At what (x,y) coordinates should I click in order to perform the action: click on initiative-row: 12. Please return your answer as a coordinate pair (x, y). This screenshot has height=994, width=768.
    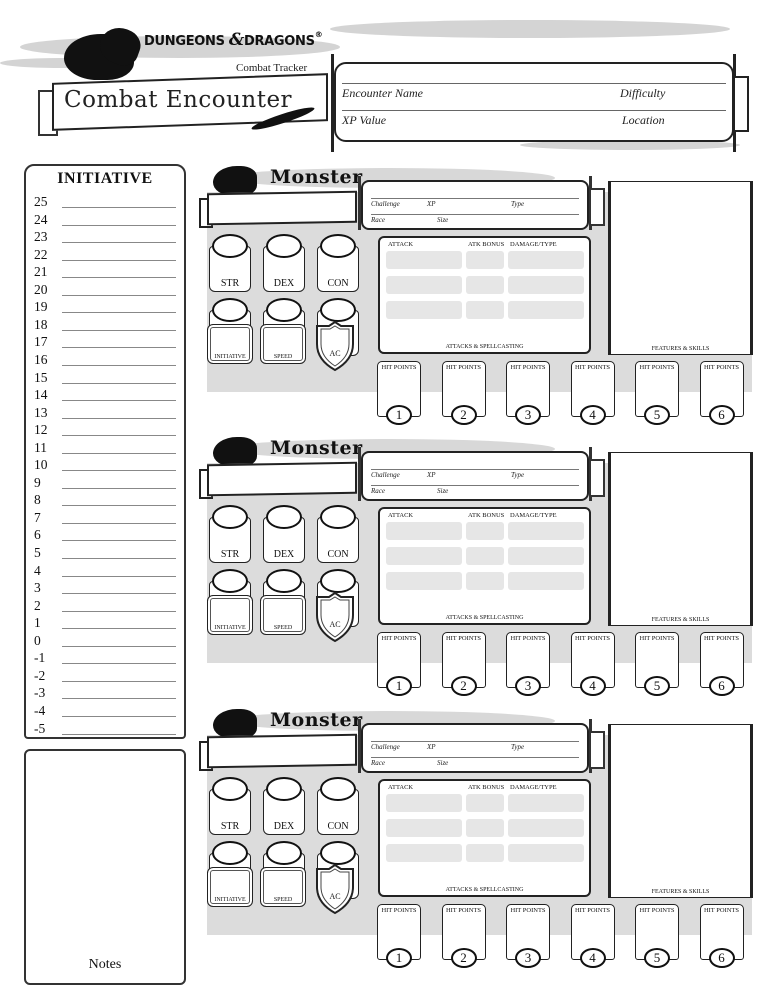
    Looking at the image, I should click on (109, 428).